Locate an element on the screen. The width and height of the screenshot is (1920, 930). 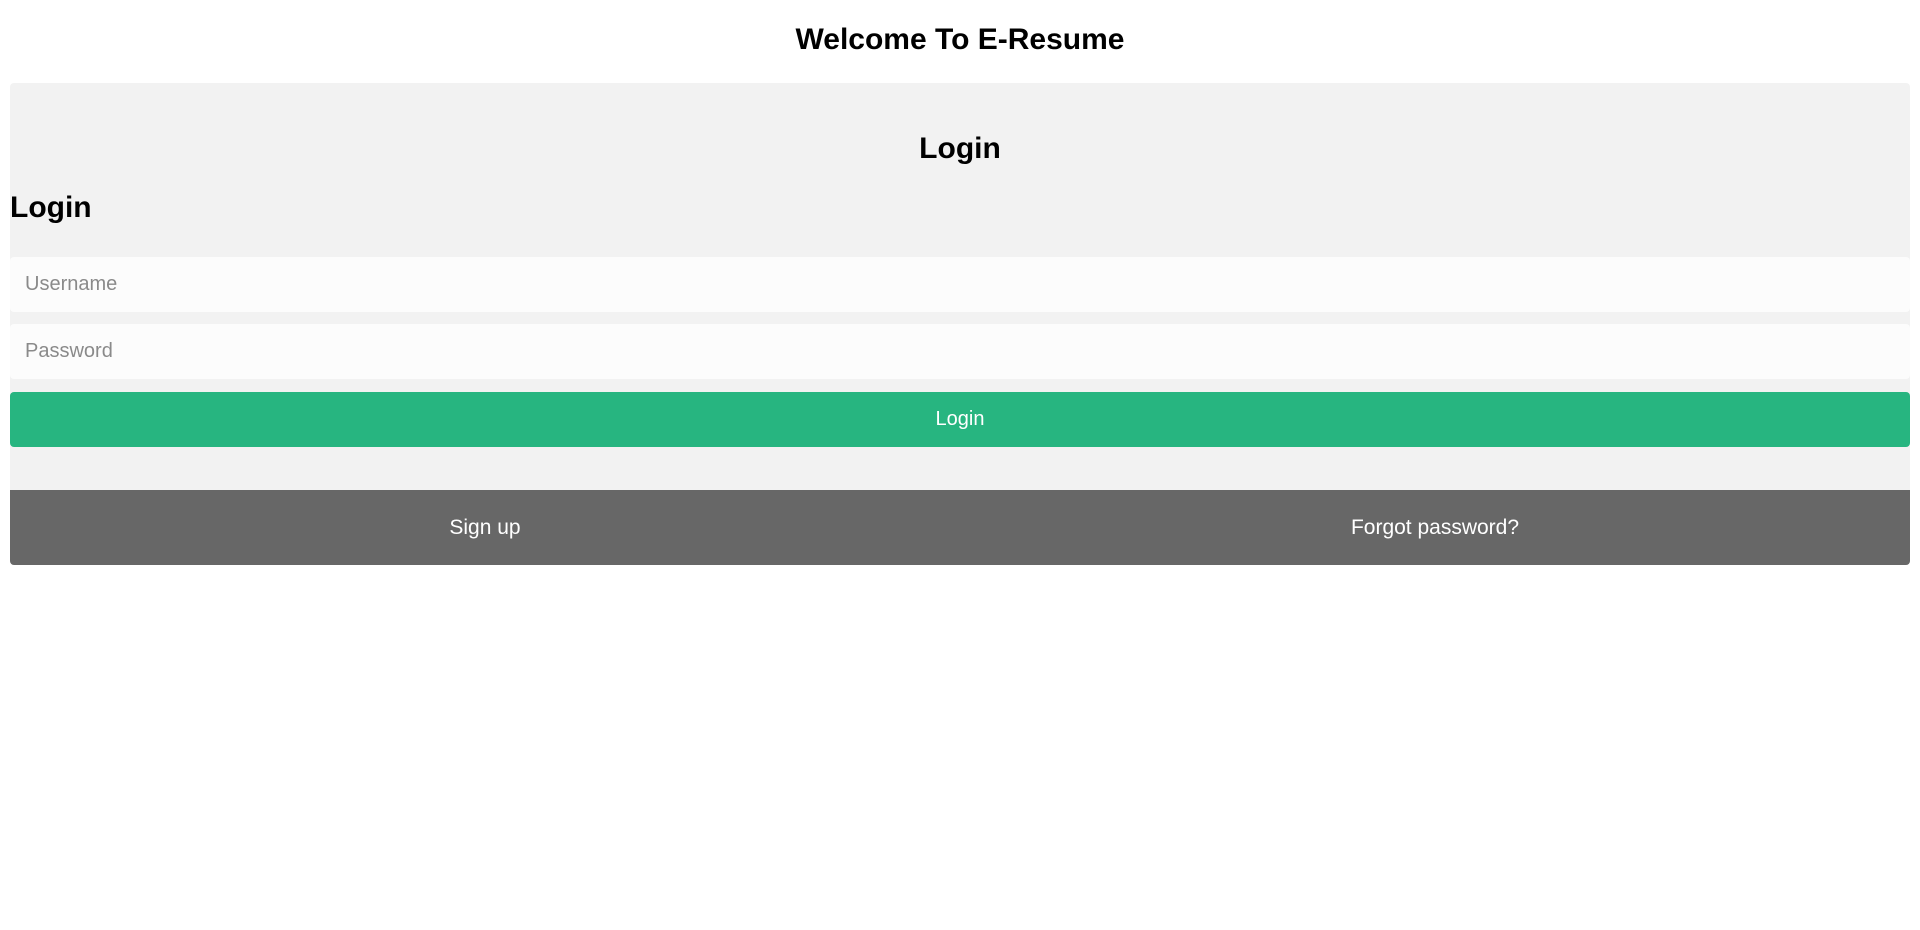
page-title: Welcome To E-Resume is located at coordinates (960, 39).